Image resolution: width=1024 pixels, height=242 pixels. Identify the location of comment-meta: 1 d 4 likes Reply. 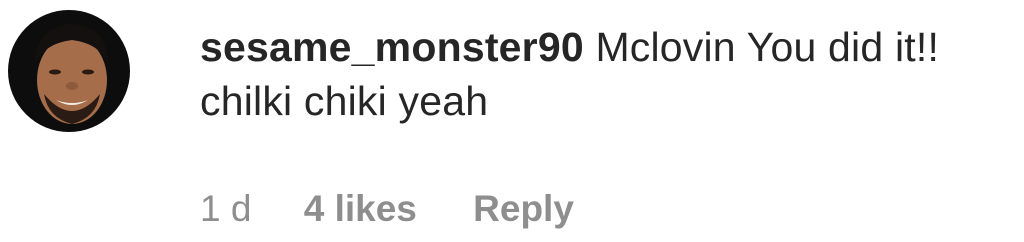
(387, 209).